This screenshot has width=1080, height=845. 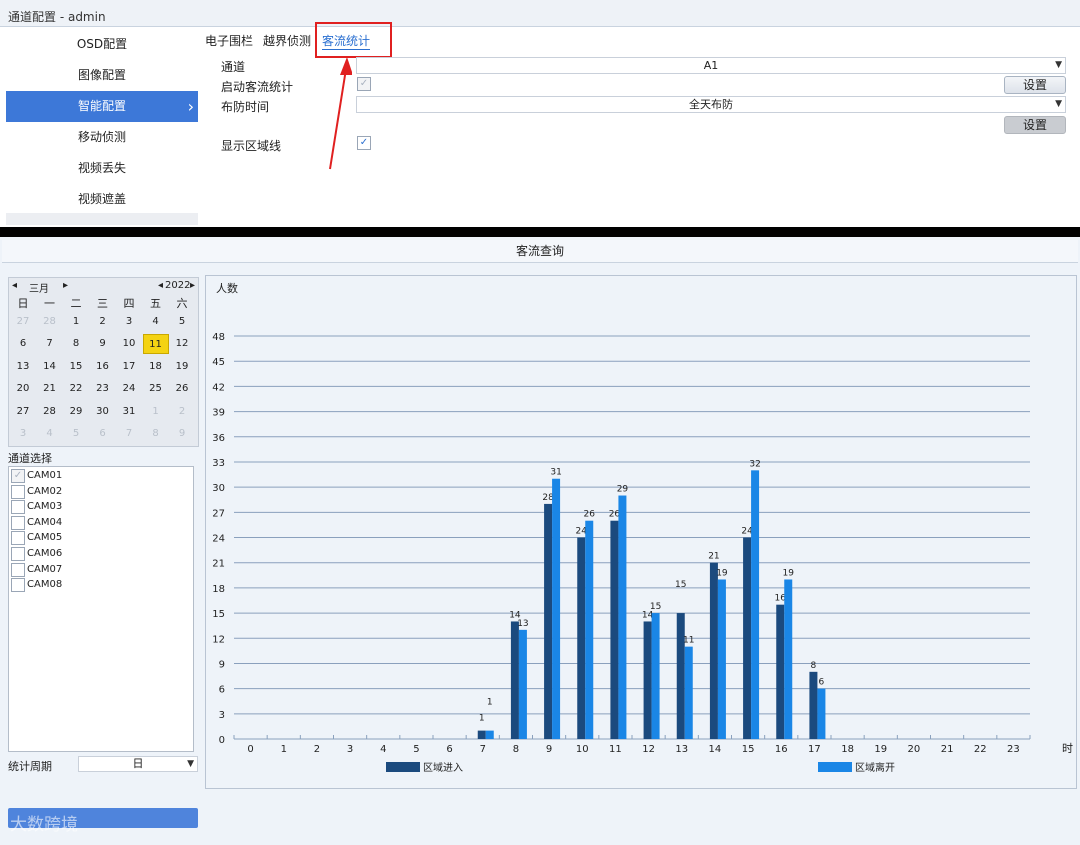 I want to click on channel-select: A1 ▼, so click(x=711, y=65).